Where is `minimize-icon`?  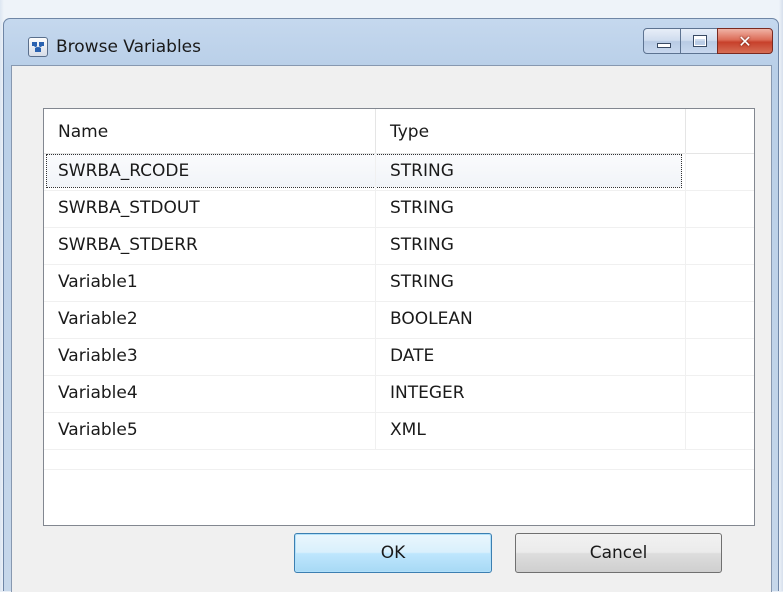 minimize-icon is located at coordinates (664, 45).